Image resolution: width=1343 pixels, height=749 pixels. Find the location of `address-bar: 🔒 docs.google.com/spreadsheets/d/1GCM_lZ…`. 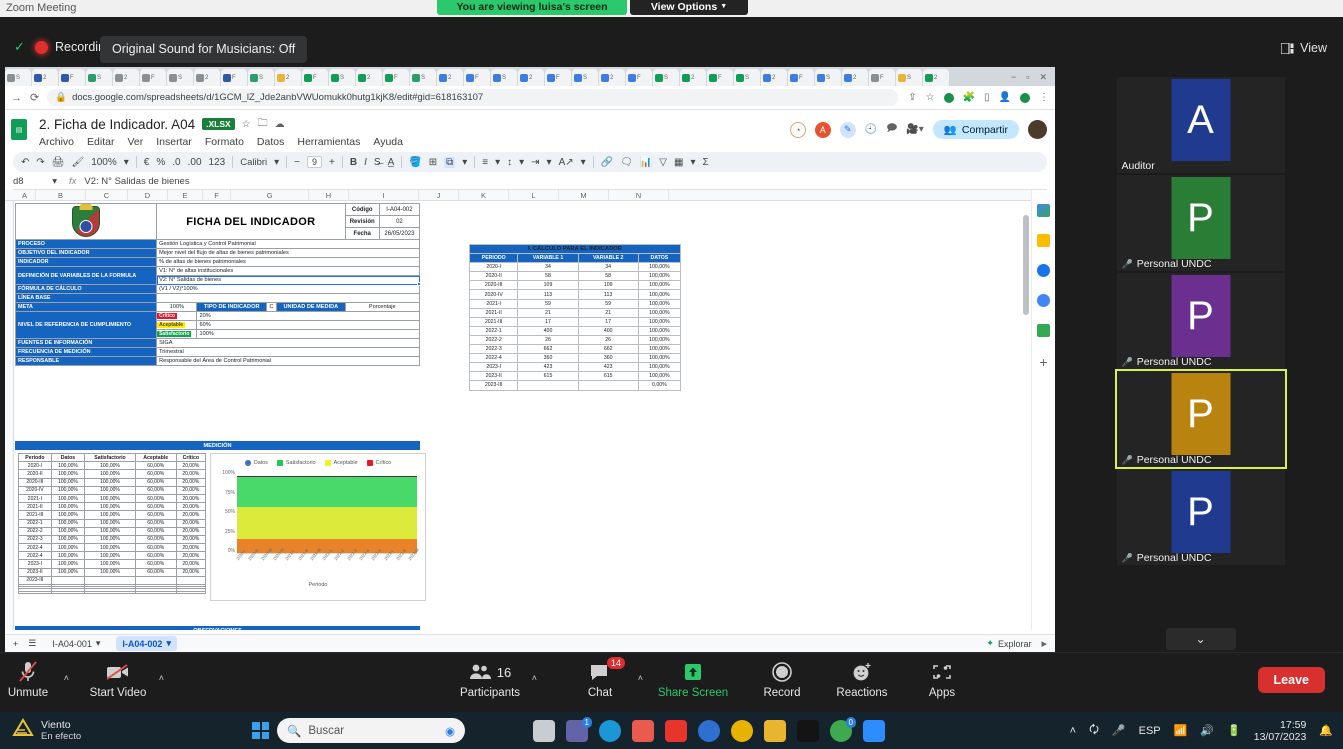

address-bar: 🔒 docs.google.com/spreadsheets/d/1GCM_lZ… is located at coordinates (473, 97).